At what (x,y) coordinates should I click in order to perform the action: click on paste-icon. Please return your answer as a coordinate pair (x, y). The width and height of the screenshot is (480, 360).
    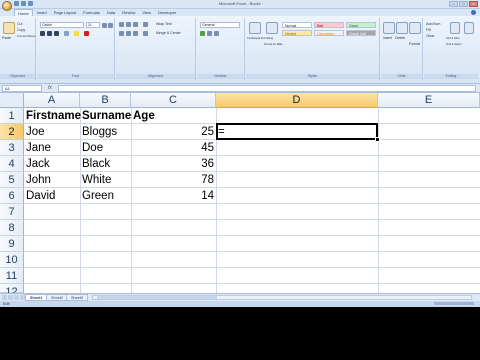
    Looking at the image, I should click on (9, 28).